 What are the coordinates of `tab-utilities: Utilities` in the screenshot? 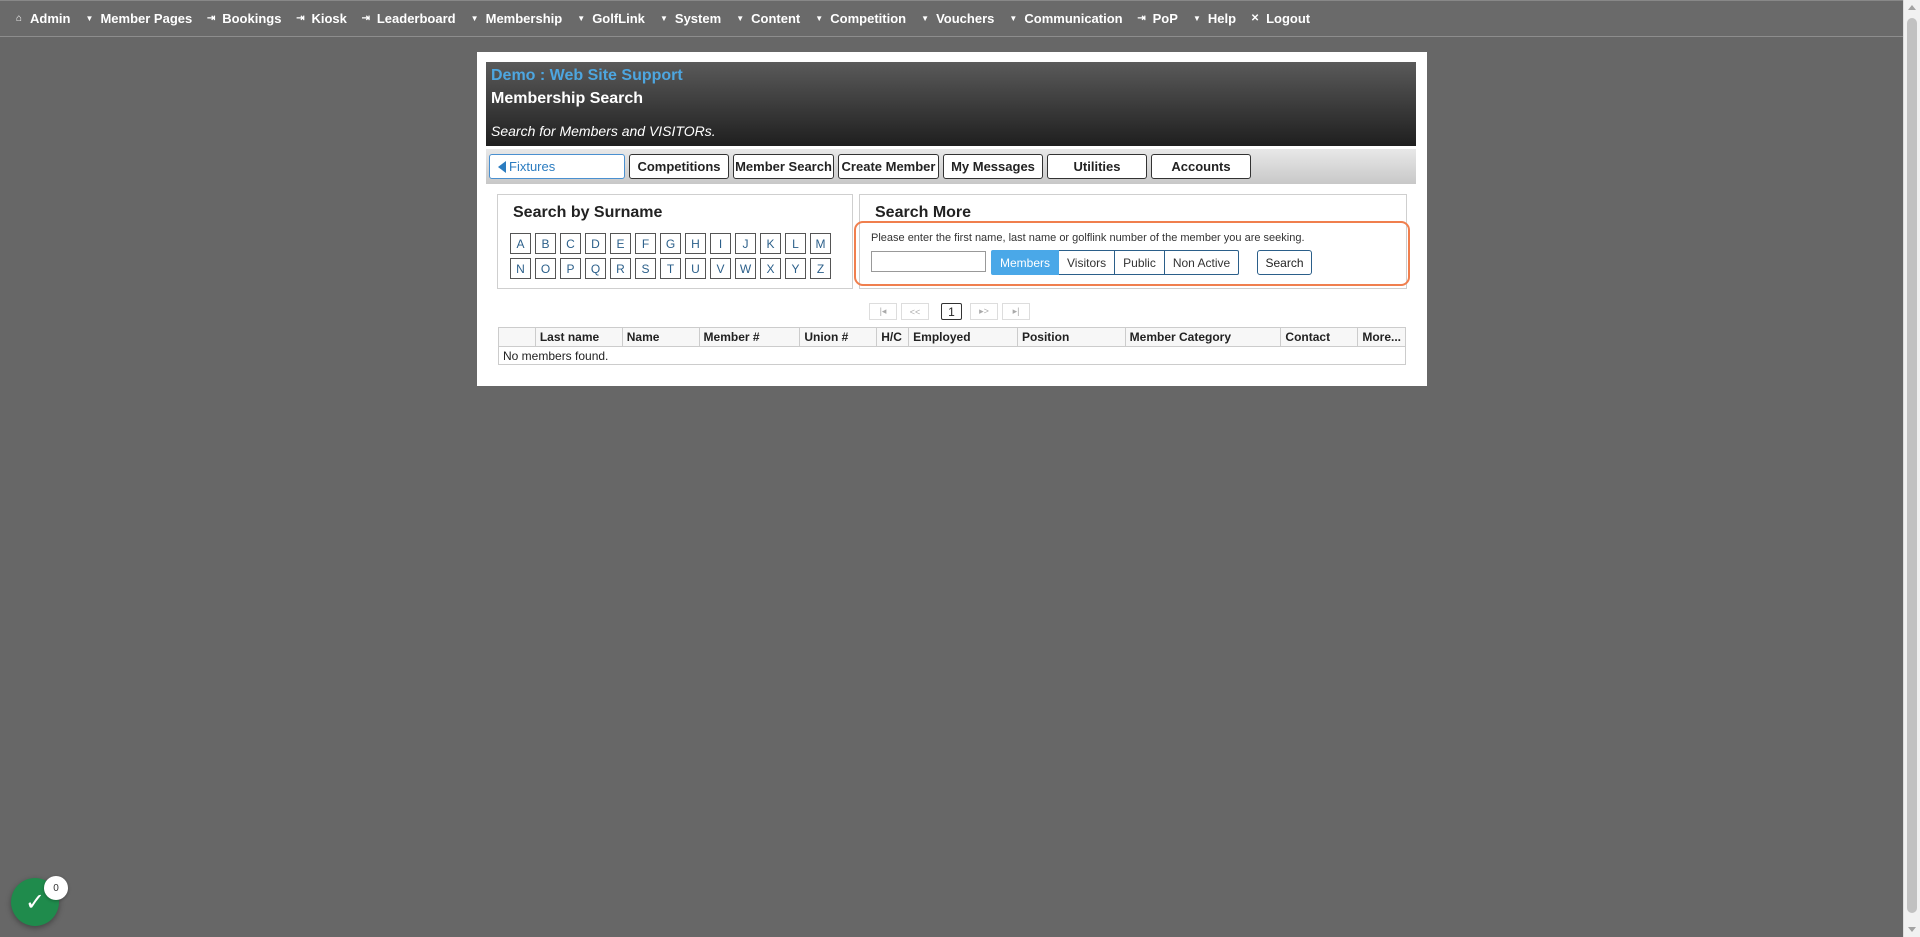 It's located at (1097, 166).